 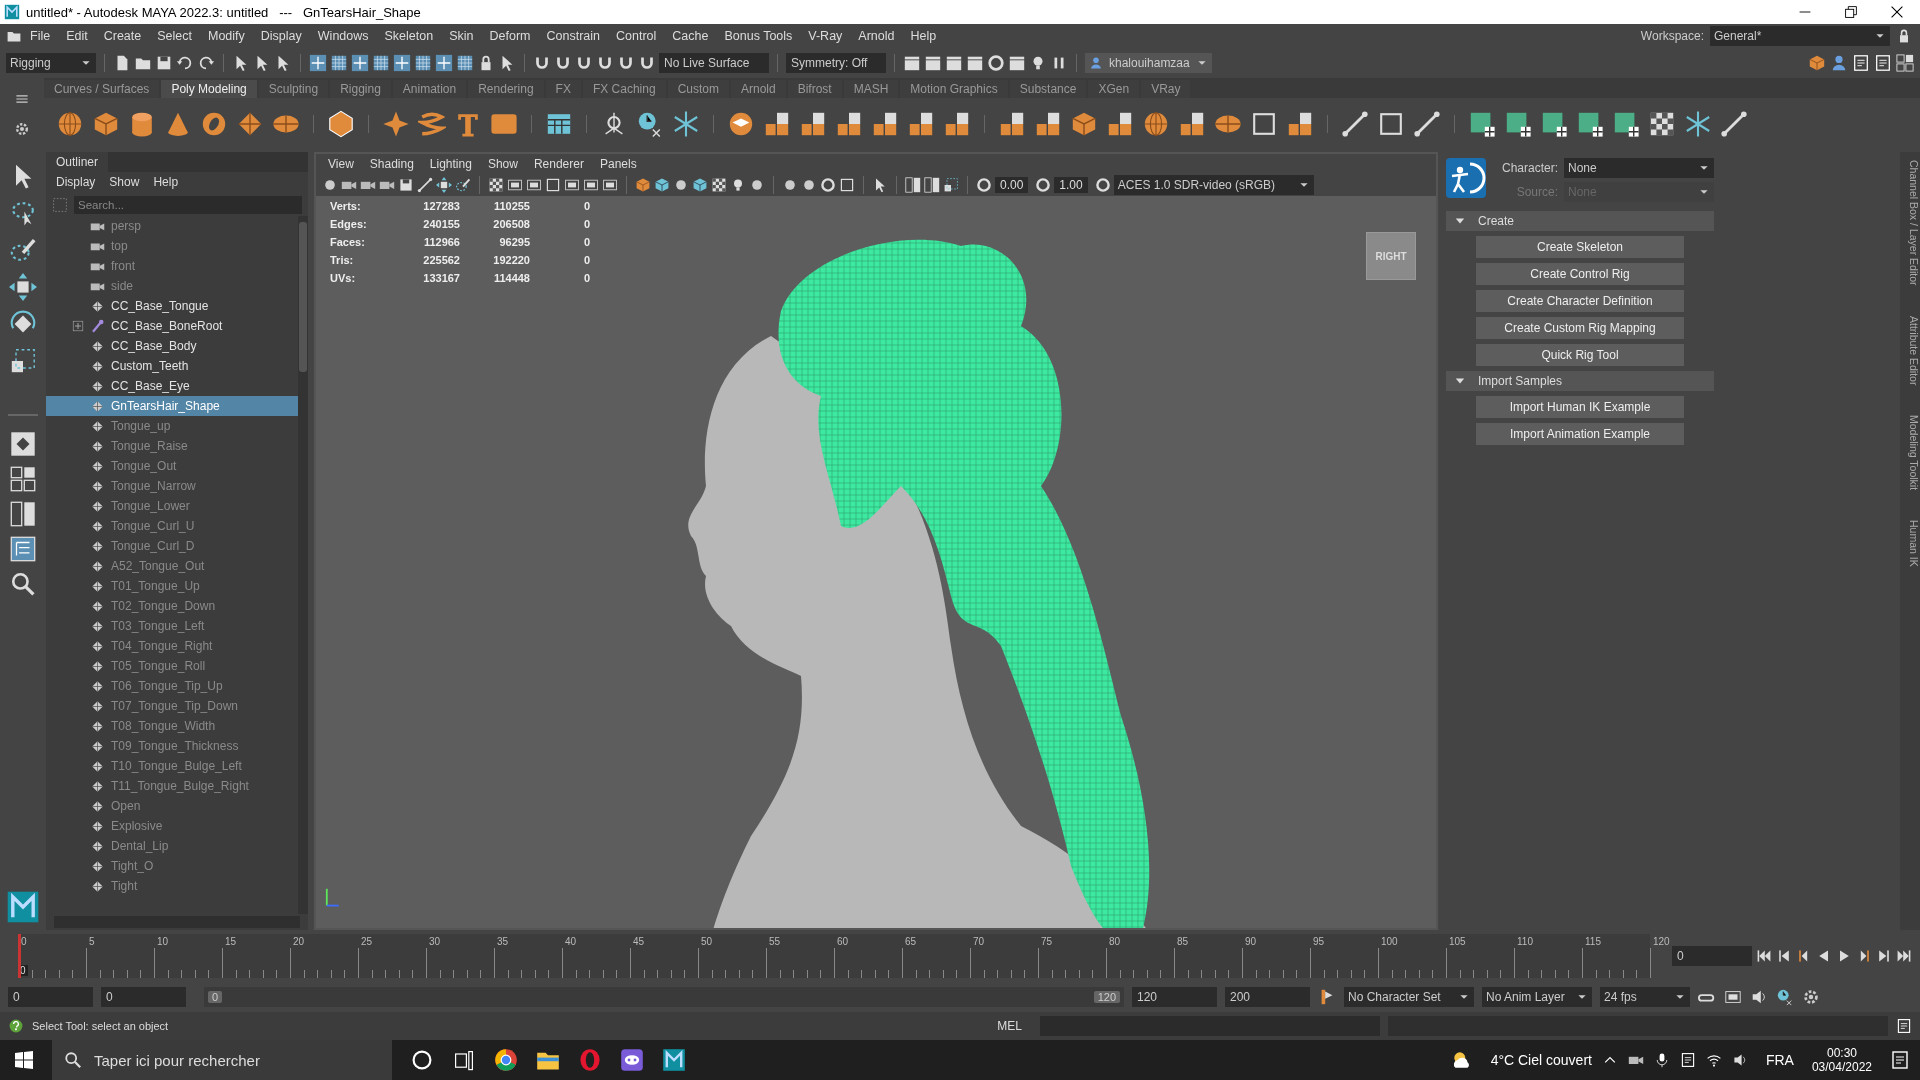 What do you see at coordinates (23, 584) in the screenshot?
I see `search-icon` at bounding box center [23, 584].